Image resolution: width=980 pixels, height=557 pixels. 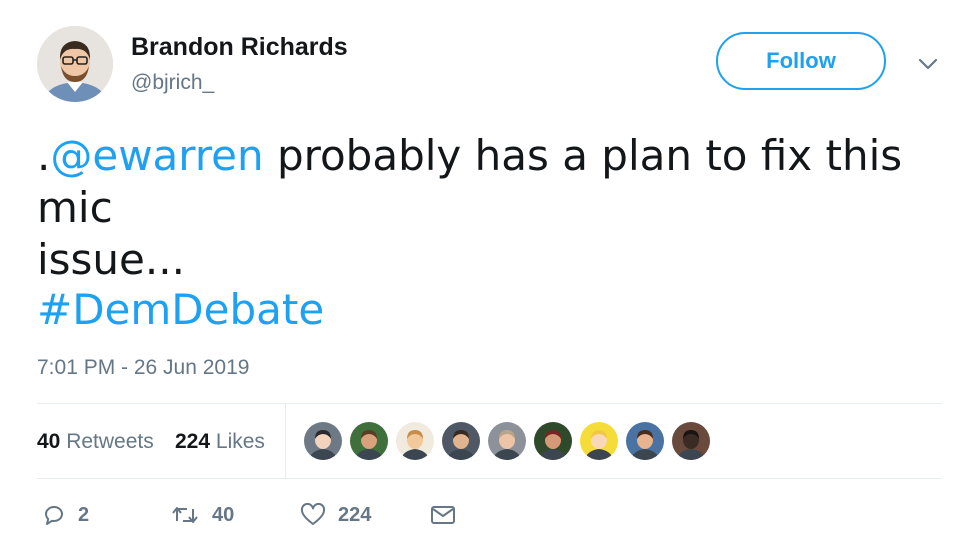 I want to click on retweets-label: Retweets, so click(x=110, y=441).